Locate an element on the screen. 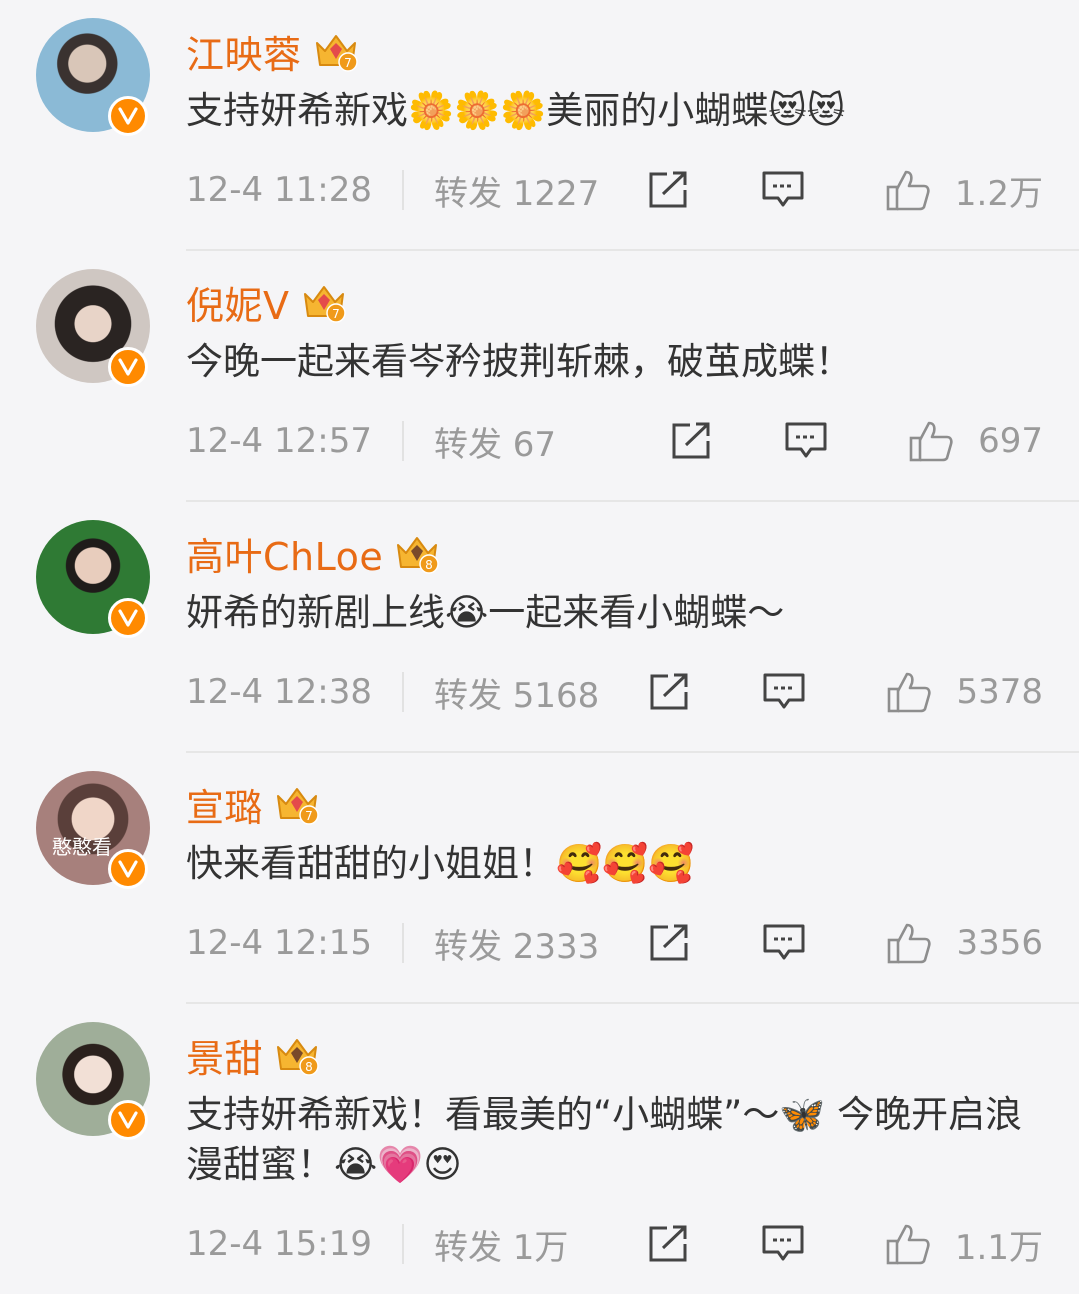  post-text: 妍希的新剧上线😭一起来看小蝴蝶～ is located at coordinates (485, 612).